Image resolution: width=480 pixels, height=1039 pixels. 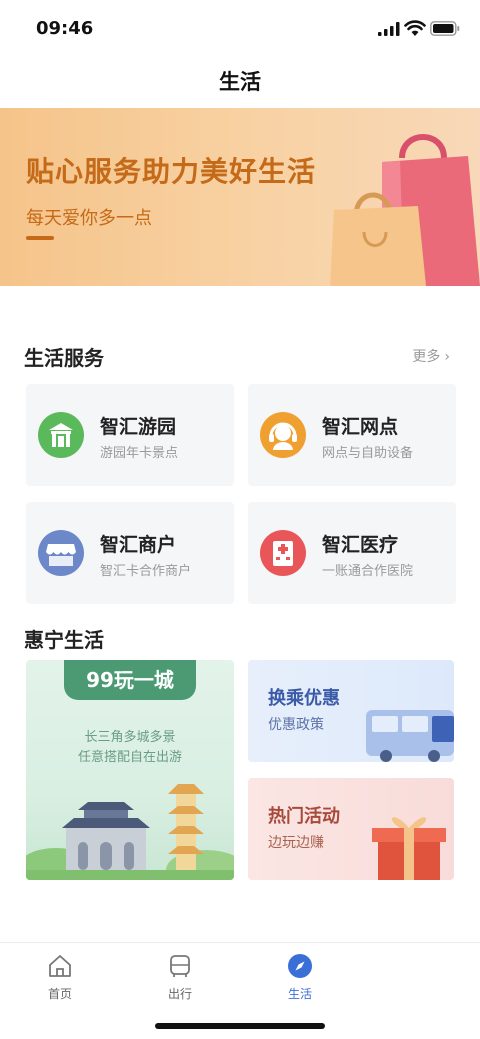 I want to click on promo-card-events: 热门活动 边玩边赚, so click(x=351, y=829).